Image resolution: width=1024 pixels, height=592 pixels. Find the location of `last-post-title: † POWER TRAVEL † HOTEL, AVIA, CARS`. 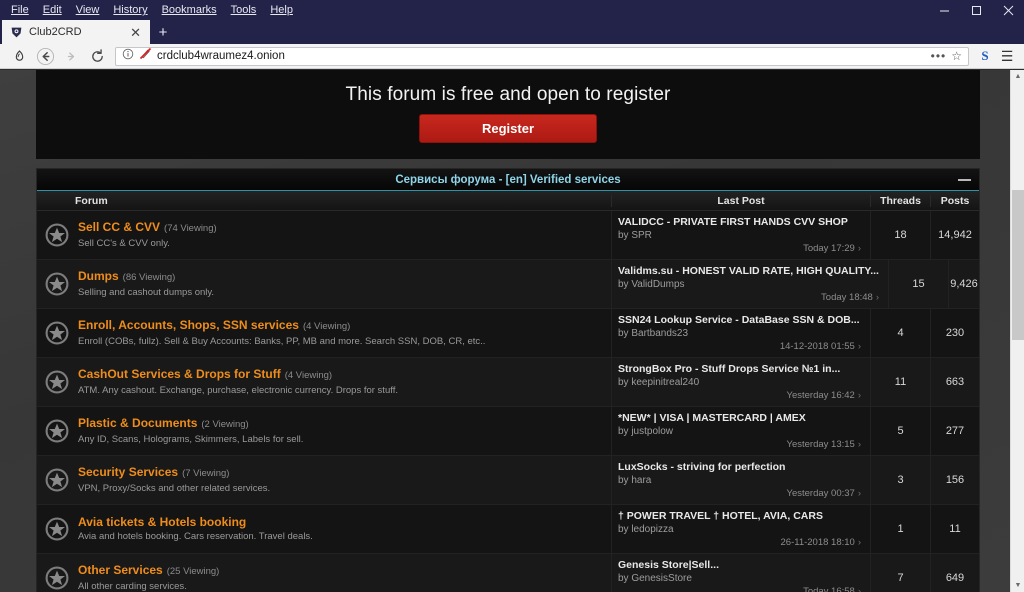

last-post-title: † POWER TRAVEL † HOTEL, AVIA, CARS is located at coordinates (739, 516).